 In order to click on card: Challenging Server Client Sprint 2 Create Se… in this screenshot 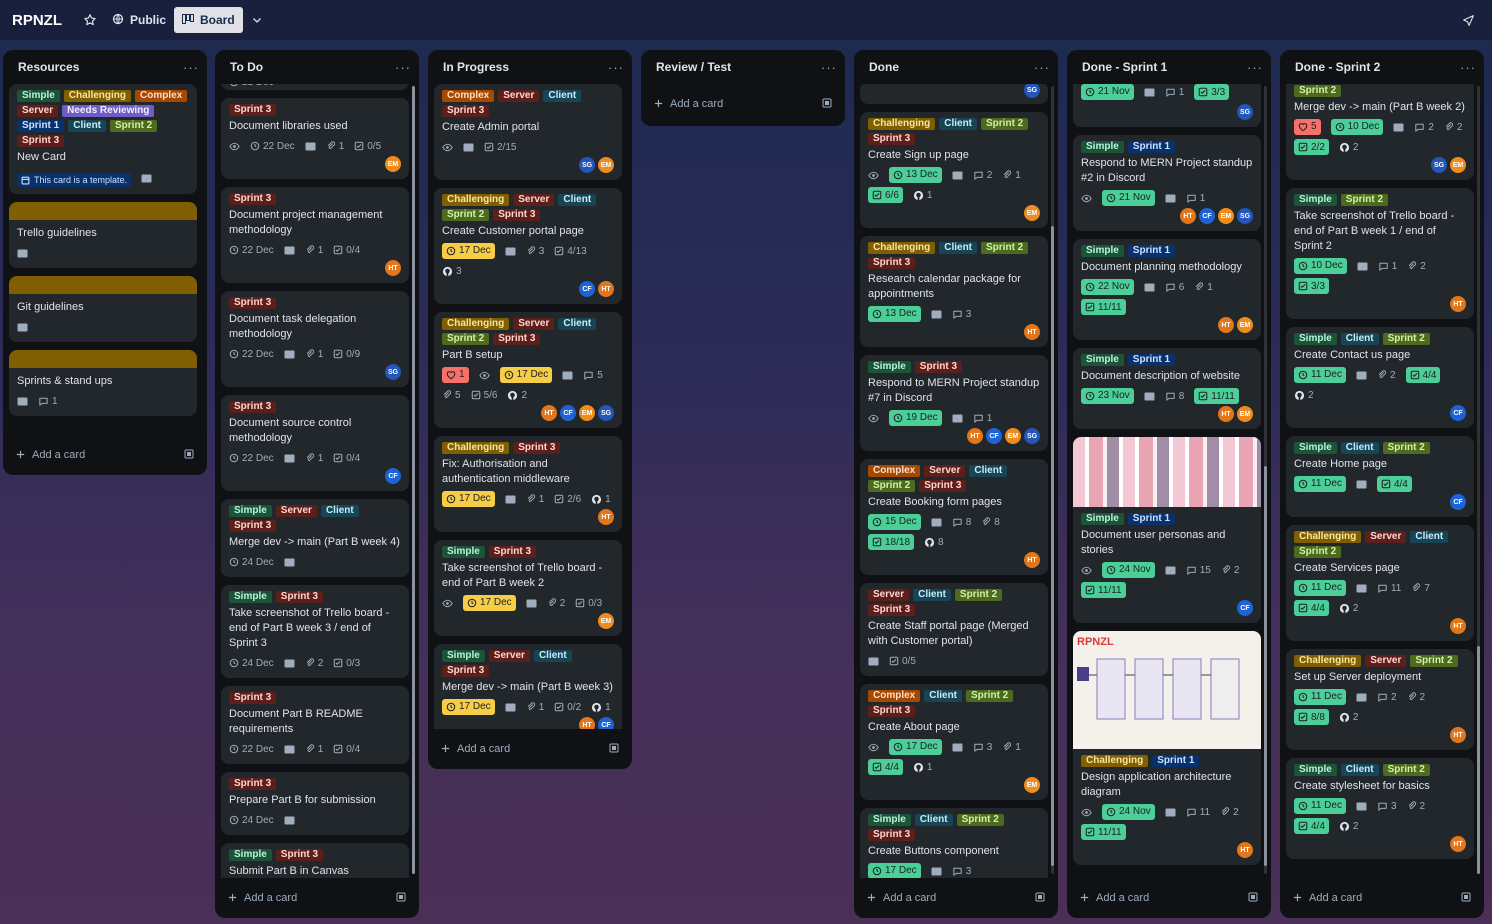, I will do `click(1380, 583)`.